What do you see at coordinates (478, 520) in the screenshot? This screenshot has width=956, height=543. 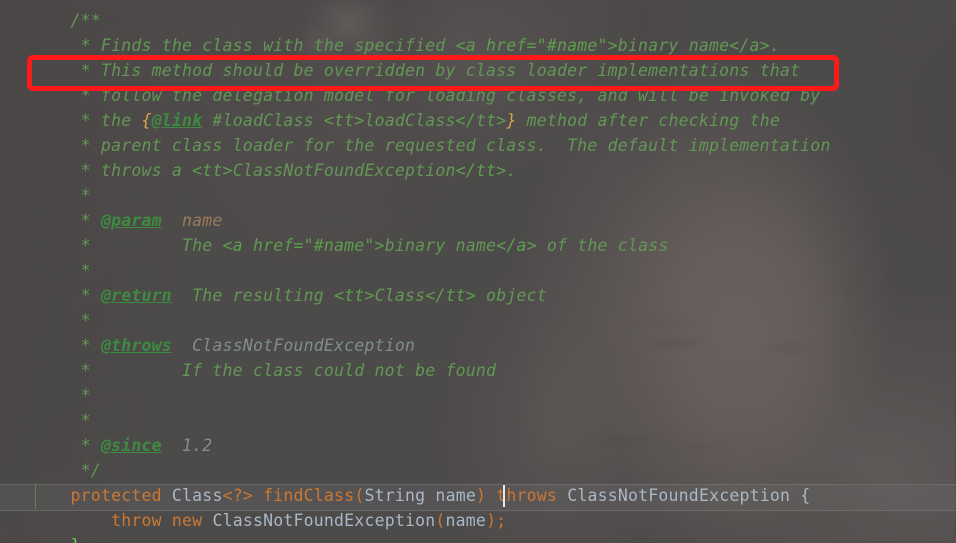 I see `code-line: throw new ClassNotFoundException(name);` at bounding box center [478, 520].